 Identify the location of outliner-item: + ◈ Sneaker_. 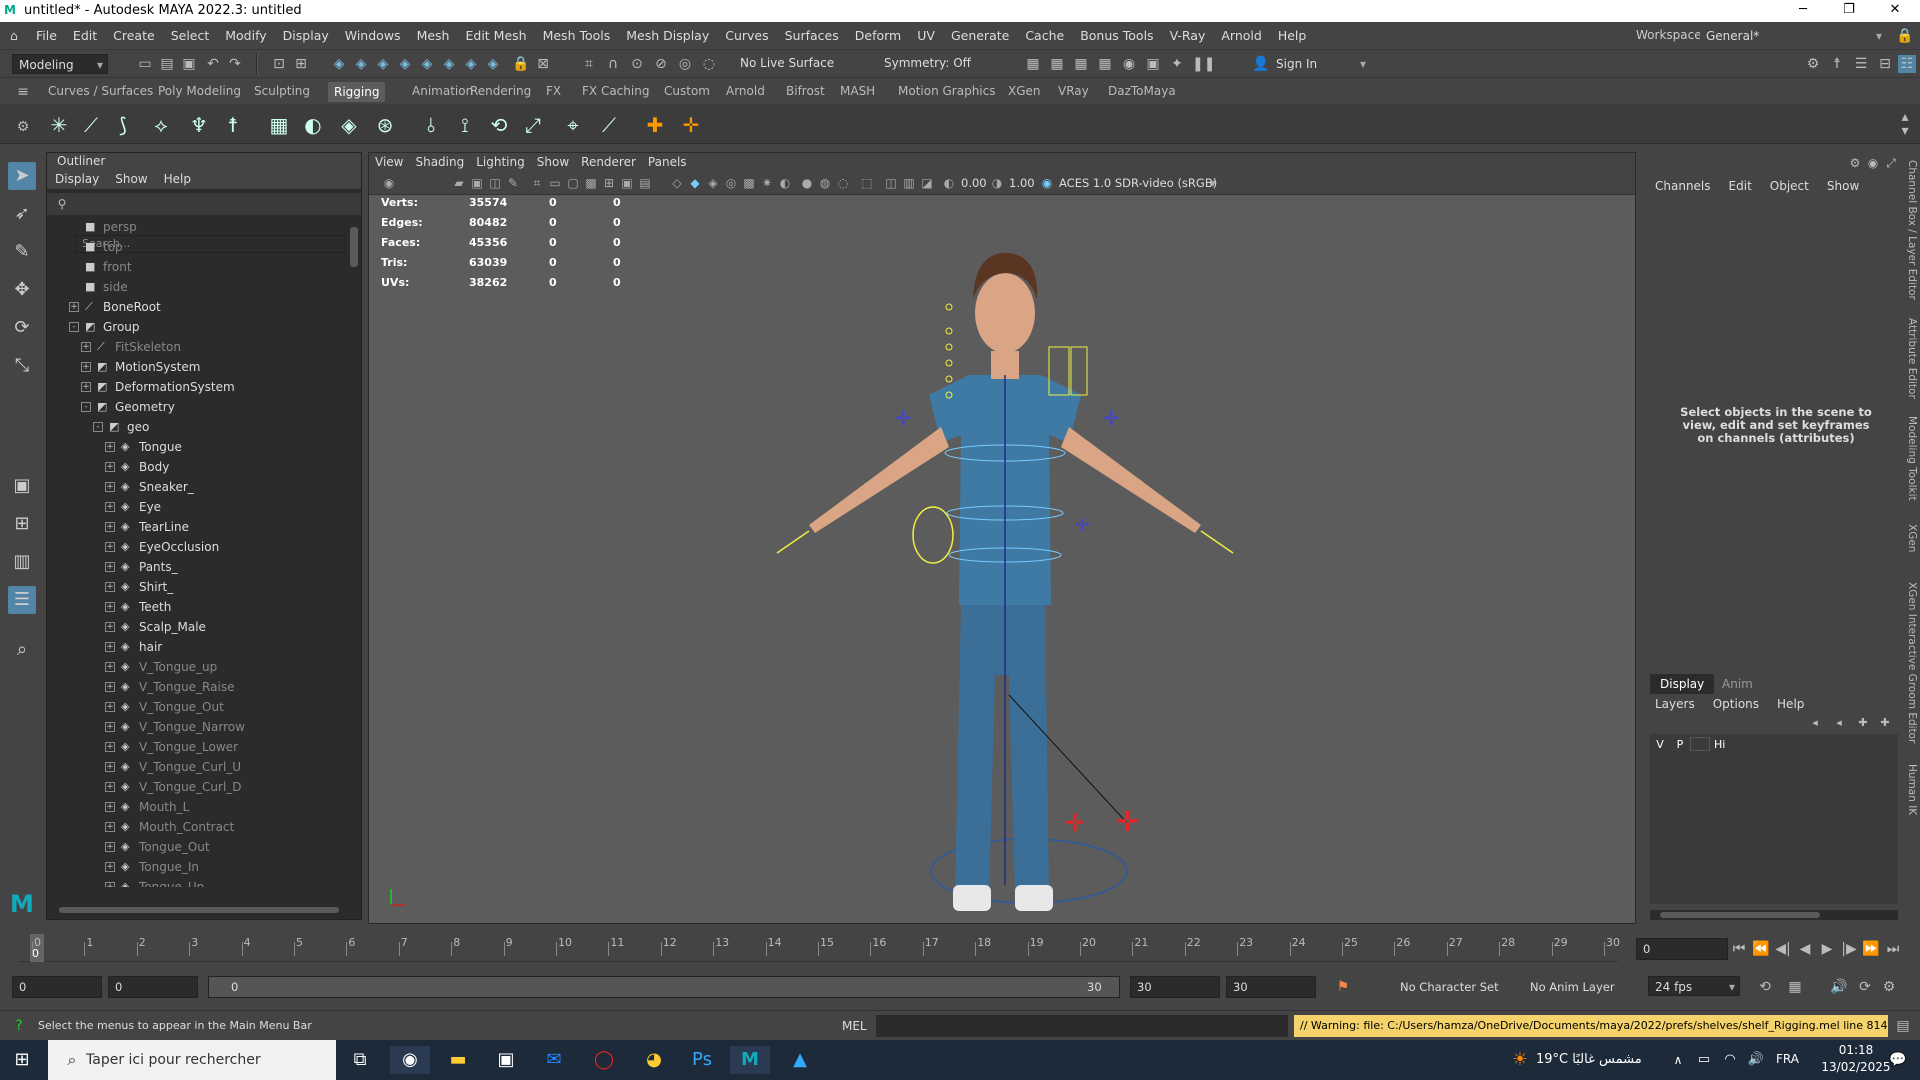
(197, 487).